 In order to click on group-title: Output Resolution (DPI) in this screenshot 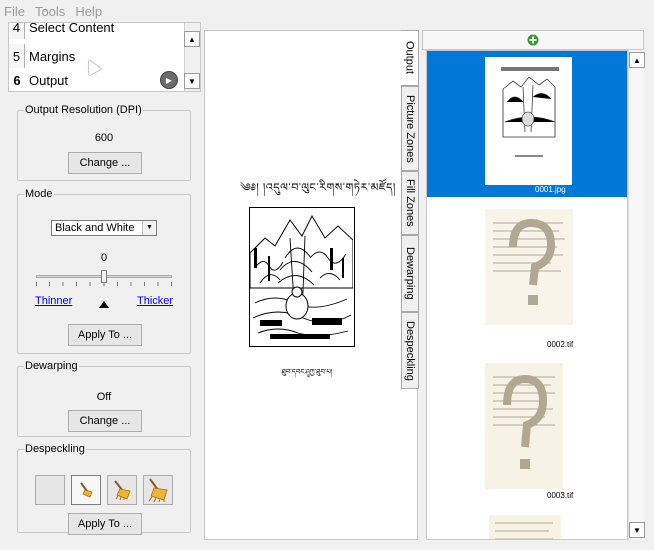, I will do `click(83, 110)`.